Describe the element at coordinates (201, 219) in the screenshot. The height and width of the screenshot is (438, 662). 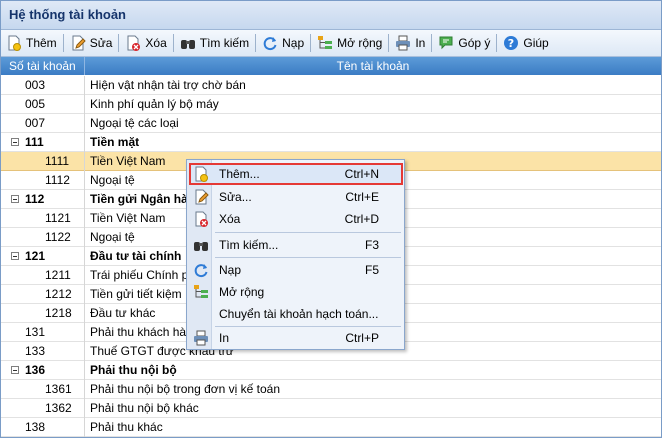
I see `delete-icon` at that location.